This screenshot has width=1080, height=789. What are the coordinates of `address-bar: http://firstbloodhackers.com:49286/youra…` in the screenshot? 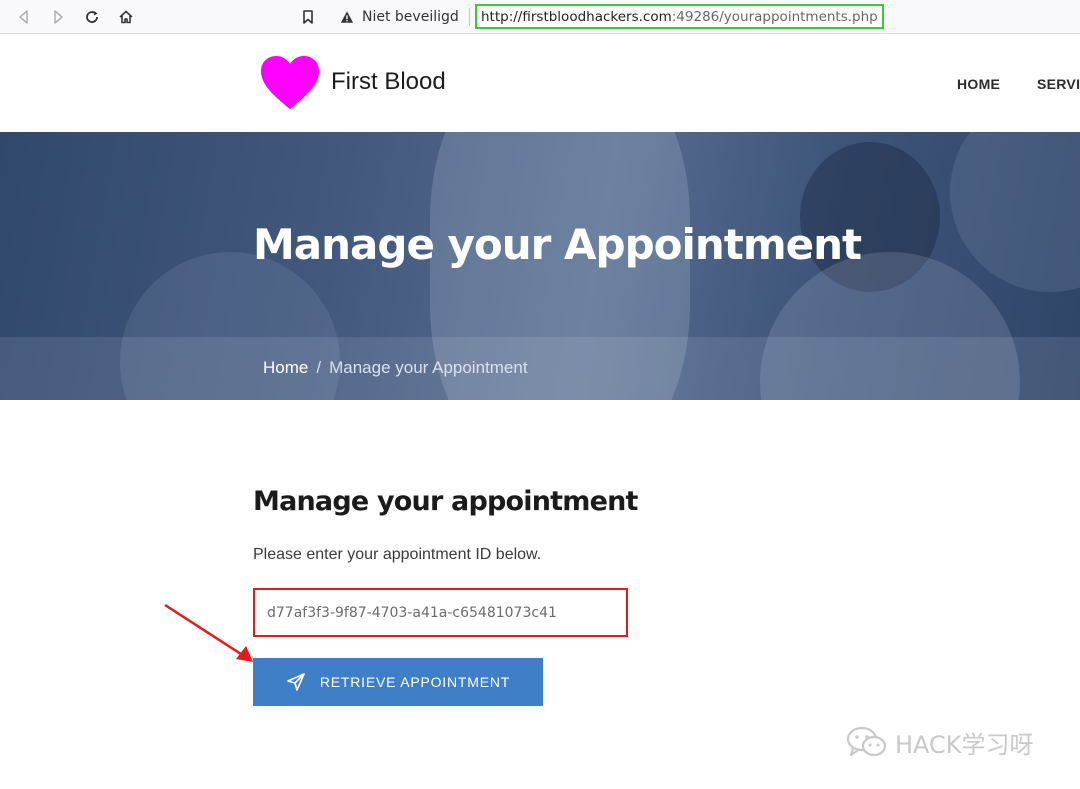 It's located at (679, 16).